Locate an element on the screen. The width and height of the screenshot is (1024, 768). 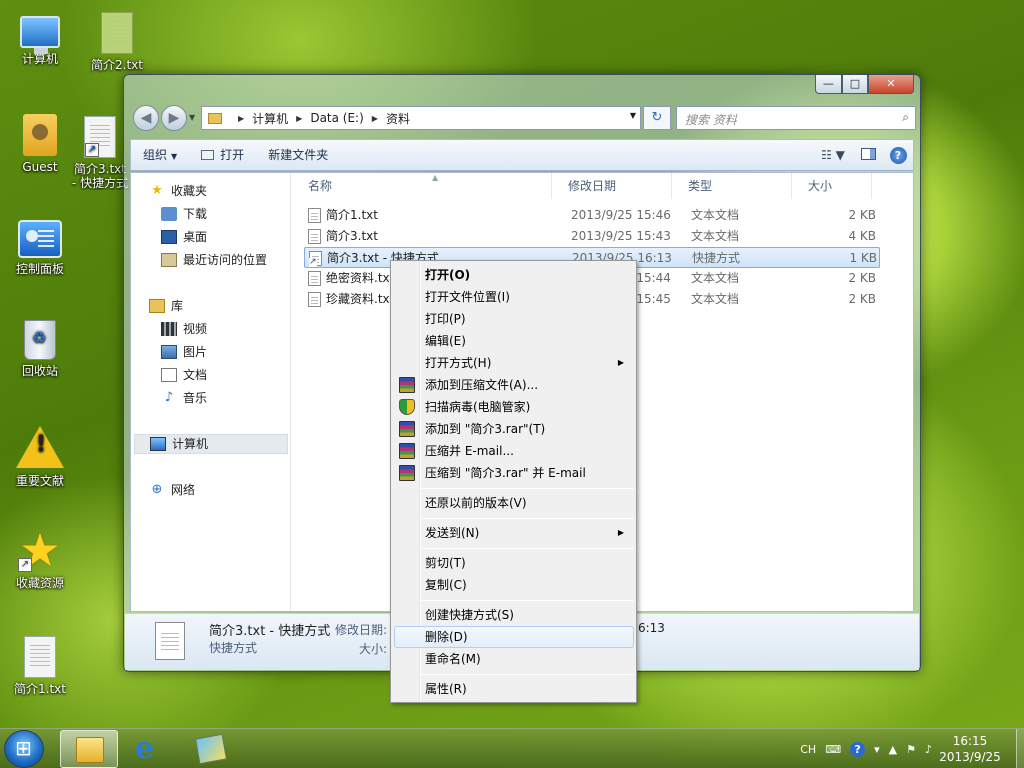
desktop-icon-recycle-bin: 回收站 is located at coordinates (40, 349).